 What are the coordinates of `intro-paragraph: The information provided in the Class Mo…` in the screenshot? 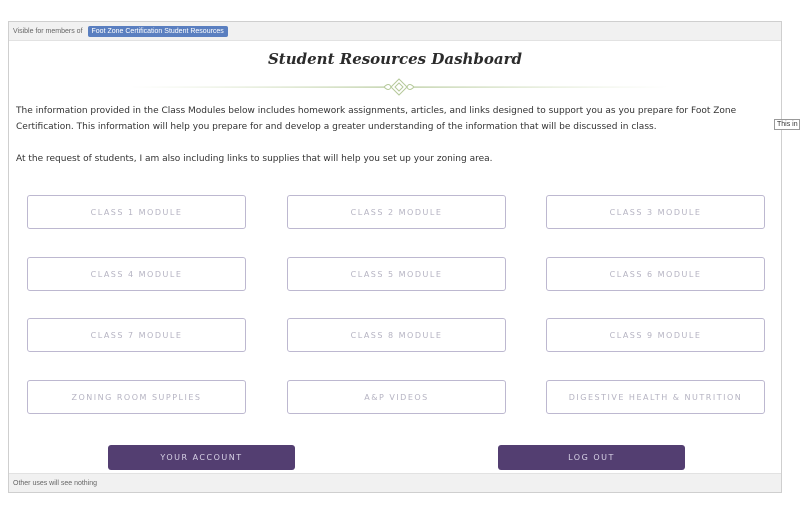 It's located at (376, 119).